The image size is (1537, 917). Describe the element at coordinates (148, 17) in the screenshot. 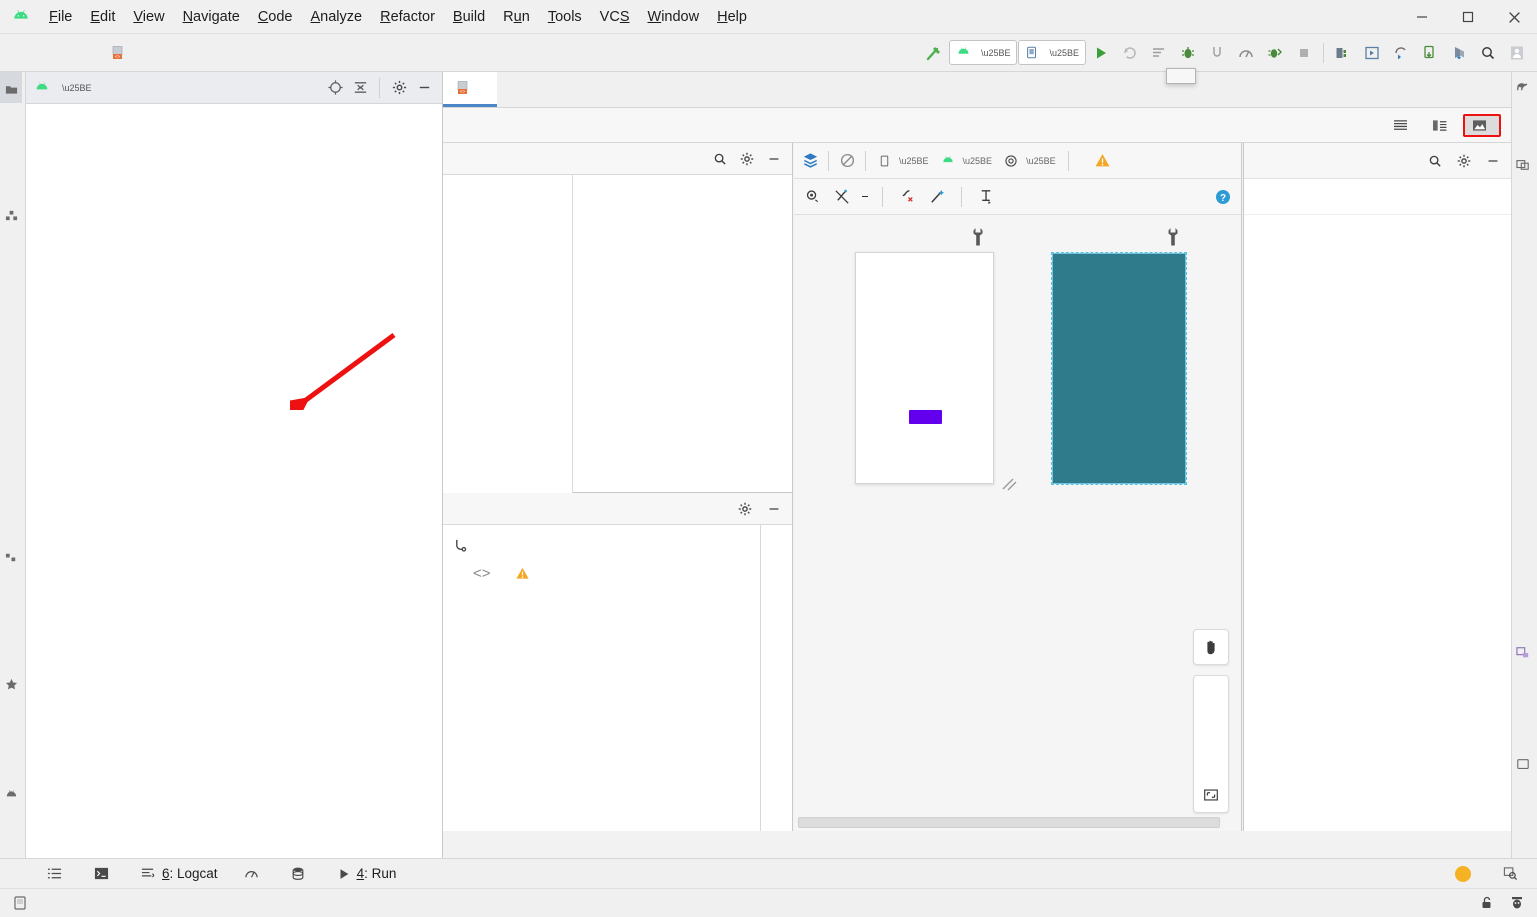

I see `menu-view: View` at that location.